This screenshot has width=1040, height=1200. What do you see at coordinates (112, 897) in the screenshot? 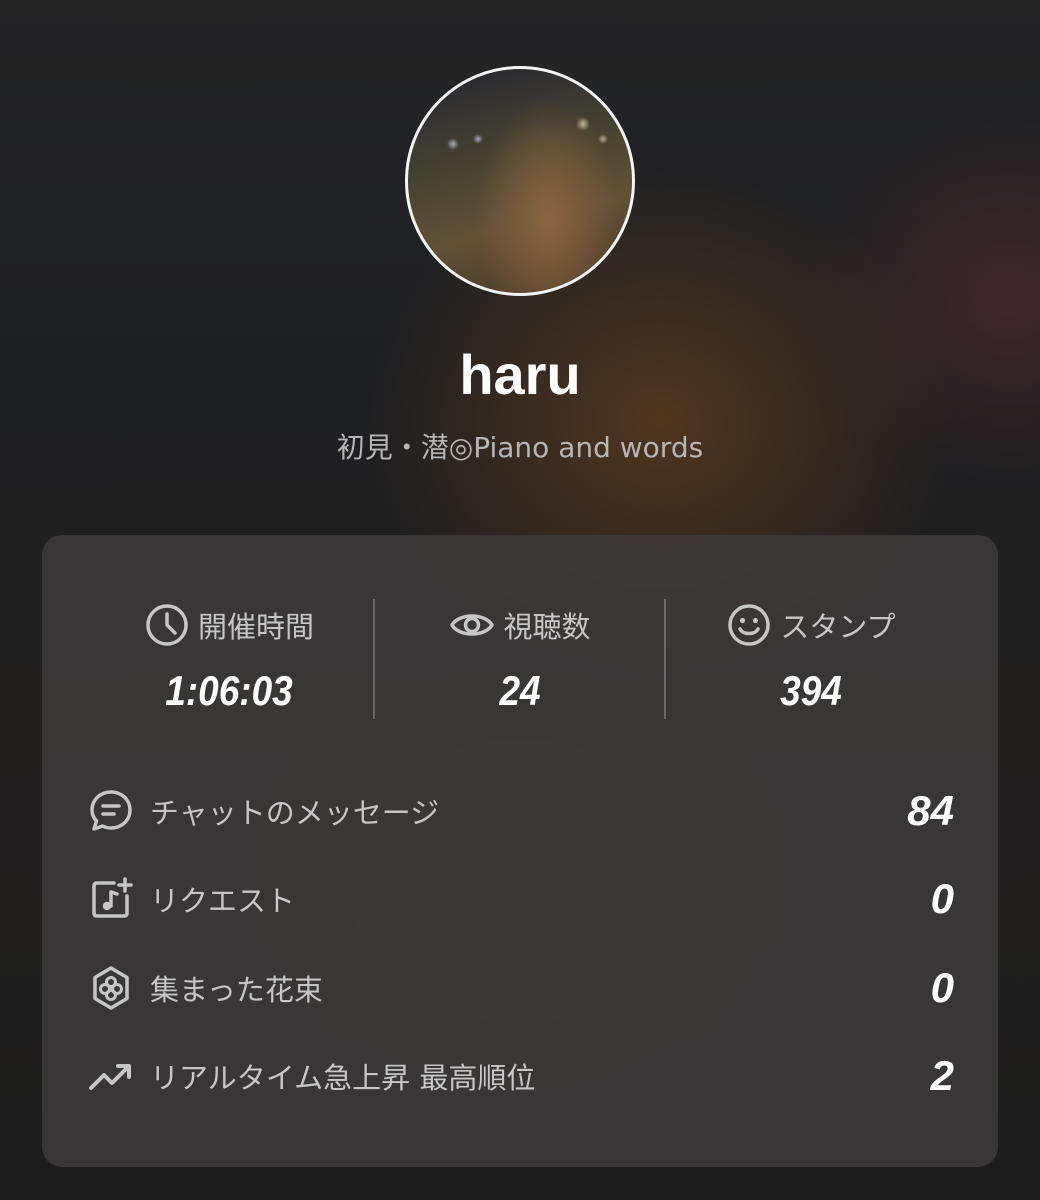
I see `music-request-icon` at bounding box center [112, 897].